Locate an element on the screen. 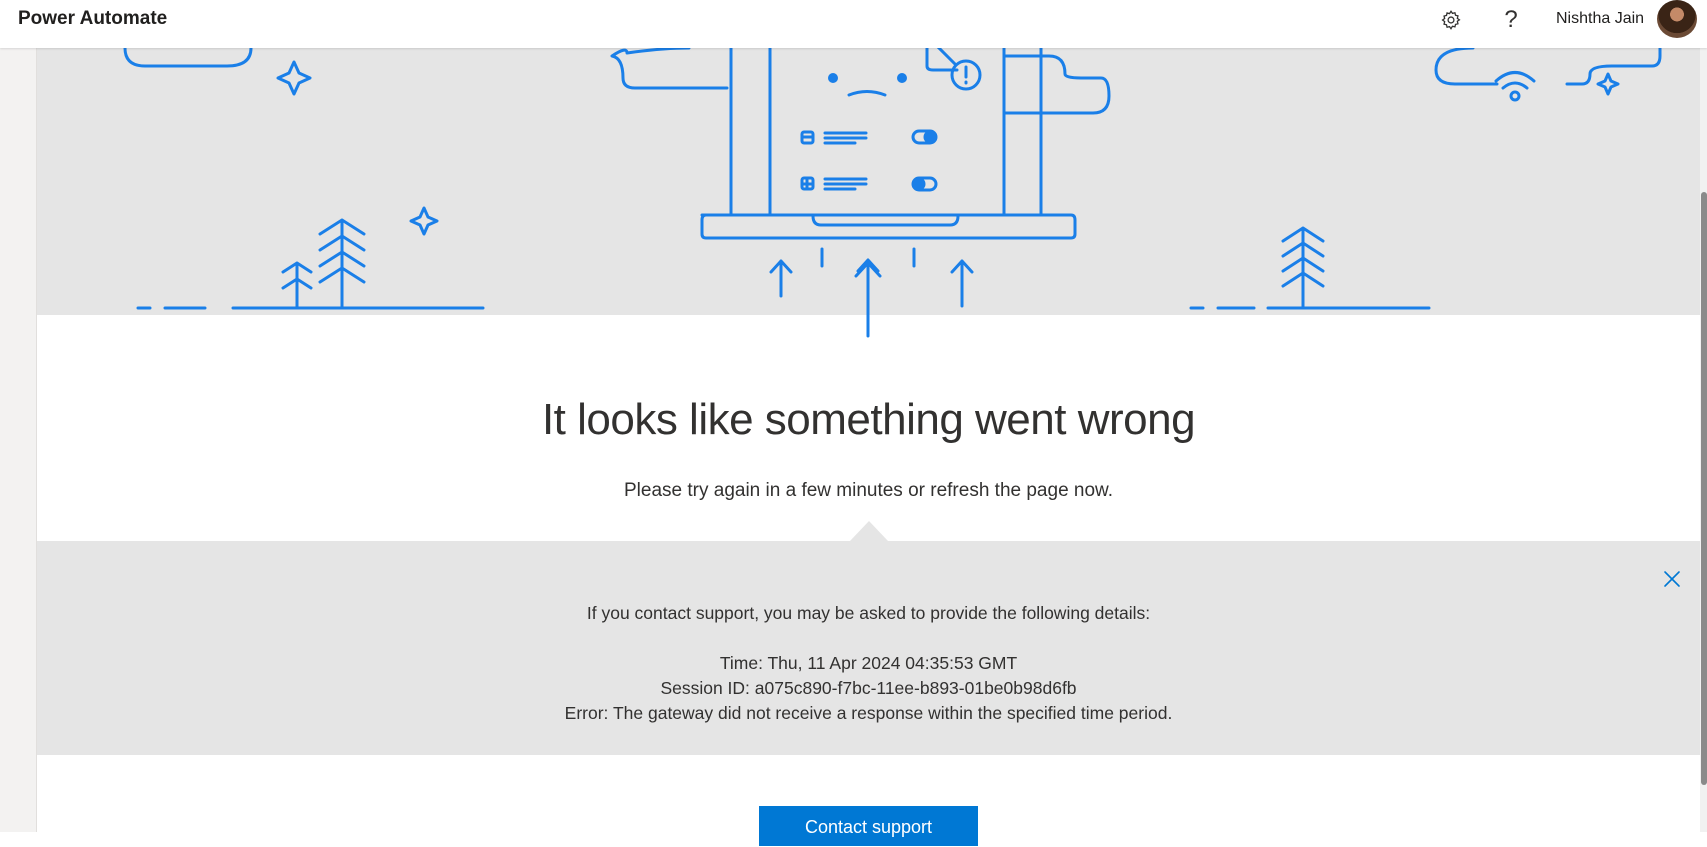 The width and height of the screenshot is (1707, 847). app-title: Power Automate is located at coordinates (92, 19).